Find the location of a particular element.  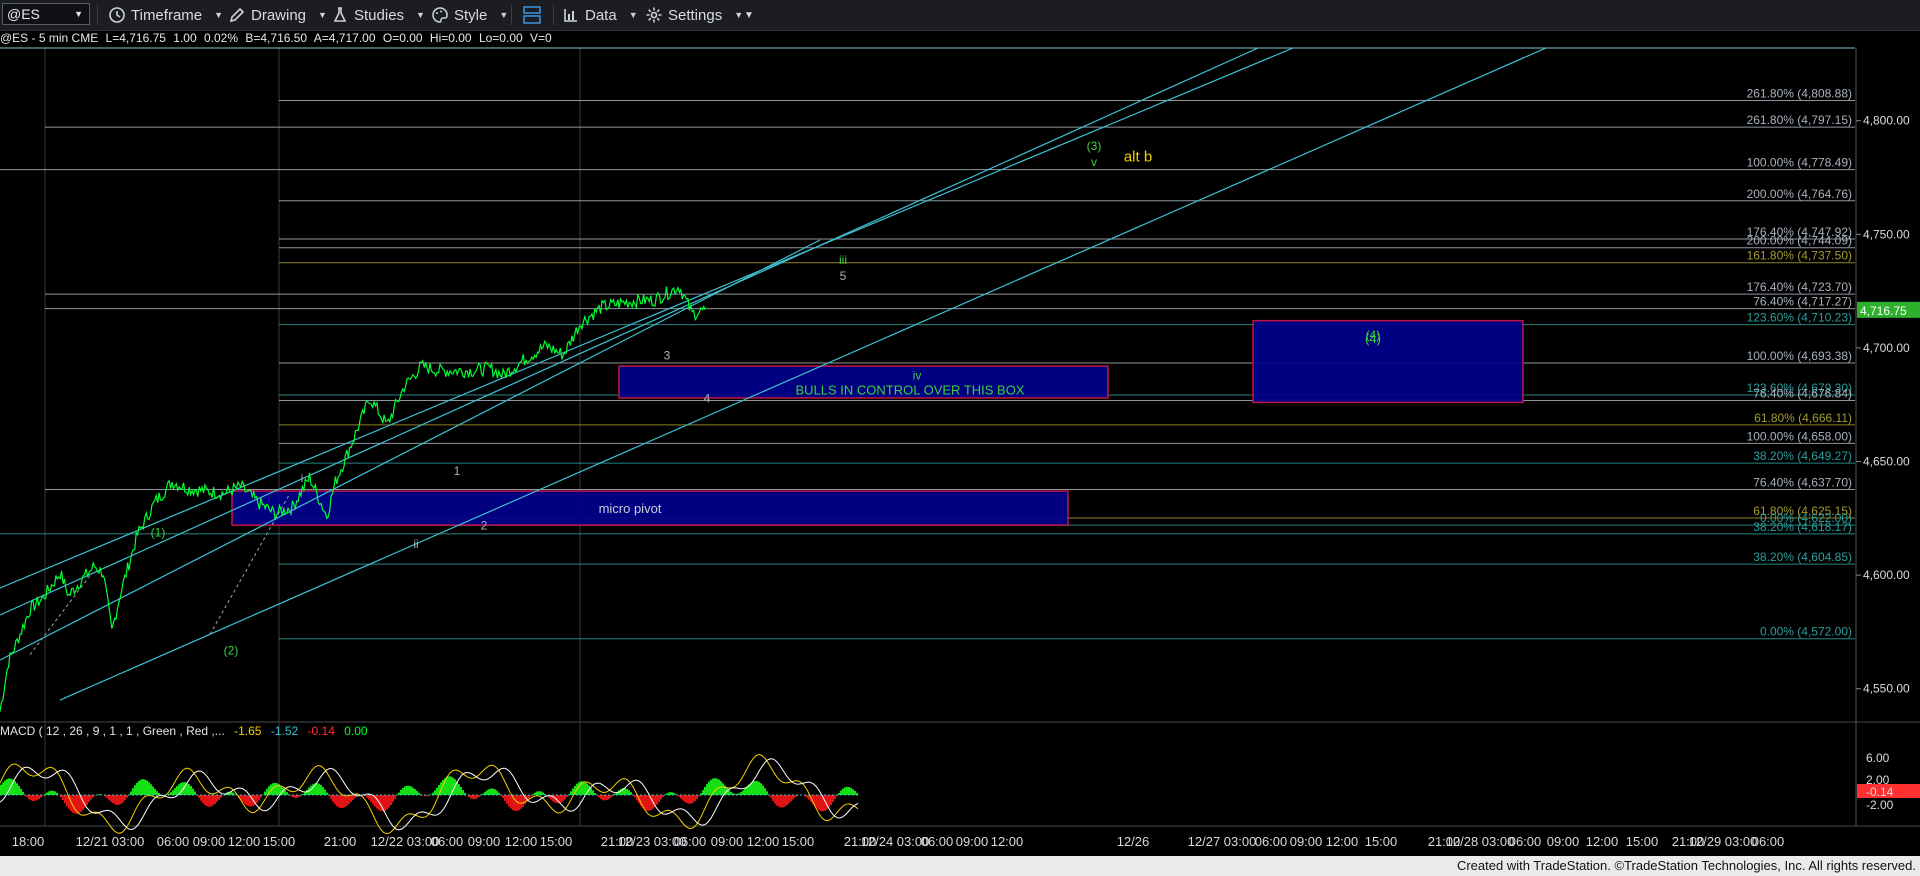

fib-level-label: 100.00% (4,658.00) is located at coordinates (1799, 436).